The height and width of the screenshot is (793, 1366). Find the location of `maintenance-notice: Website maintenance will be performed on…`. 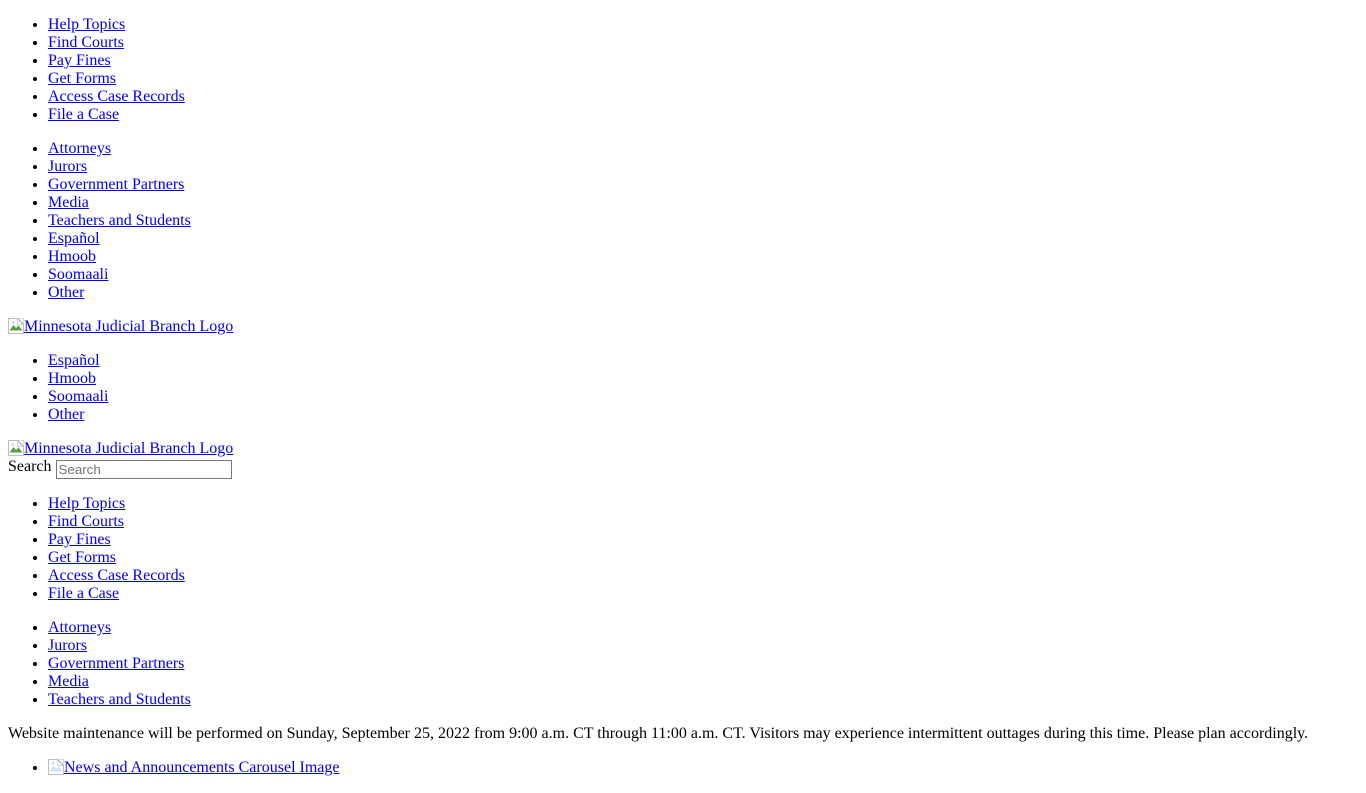

maintenance-notice: Website maintenance will be performed on… is located at coordinates (658, 733).